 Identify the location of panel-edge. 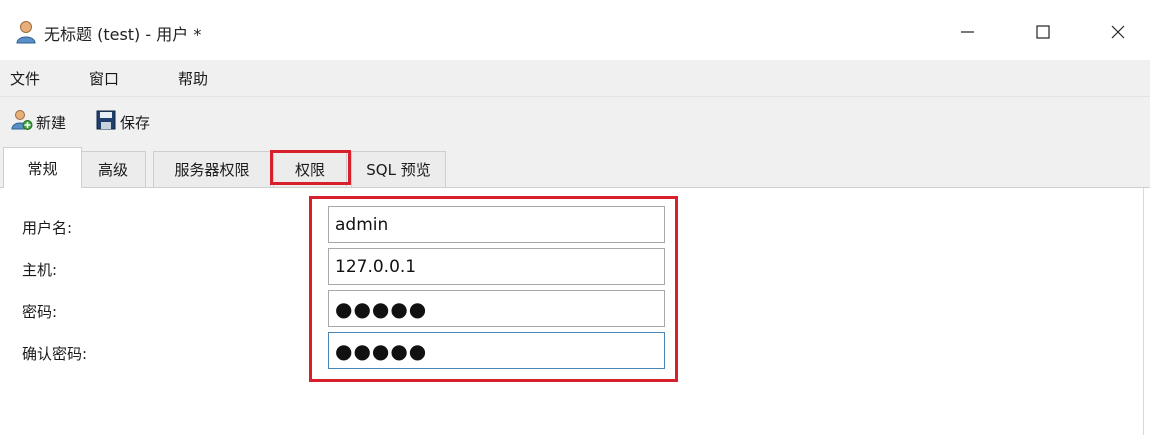
(1143, 311).